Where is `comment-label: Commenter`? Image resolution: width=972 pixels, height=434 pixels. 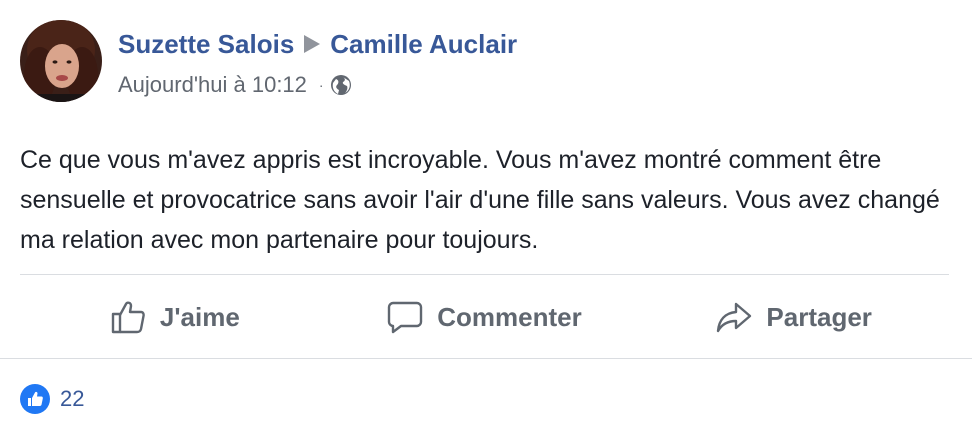 comment-label: Commenter is located at coordinates (509, 316).